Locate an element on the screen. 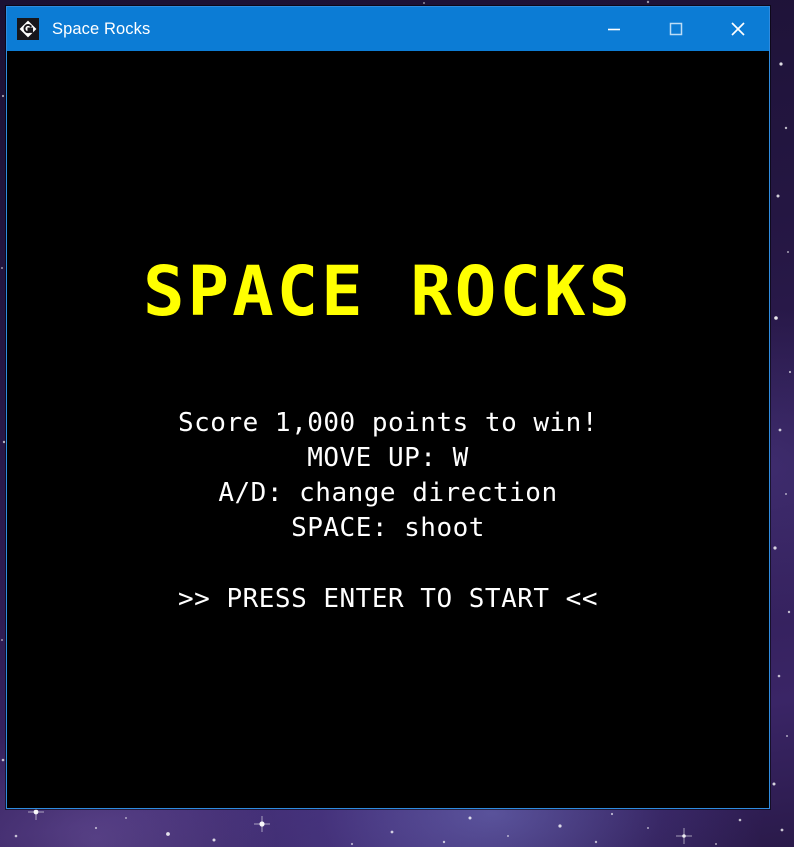 The image size is (794, 847). gamemaker-logo-icon is located at coordinates (28, 29).